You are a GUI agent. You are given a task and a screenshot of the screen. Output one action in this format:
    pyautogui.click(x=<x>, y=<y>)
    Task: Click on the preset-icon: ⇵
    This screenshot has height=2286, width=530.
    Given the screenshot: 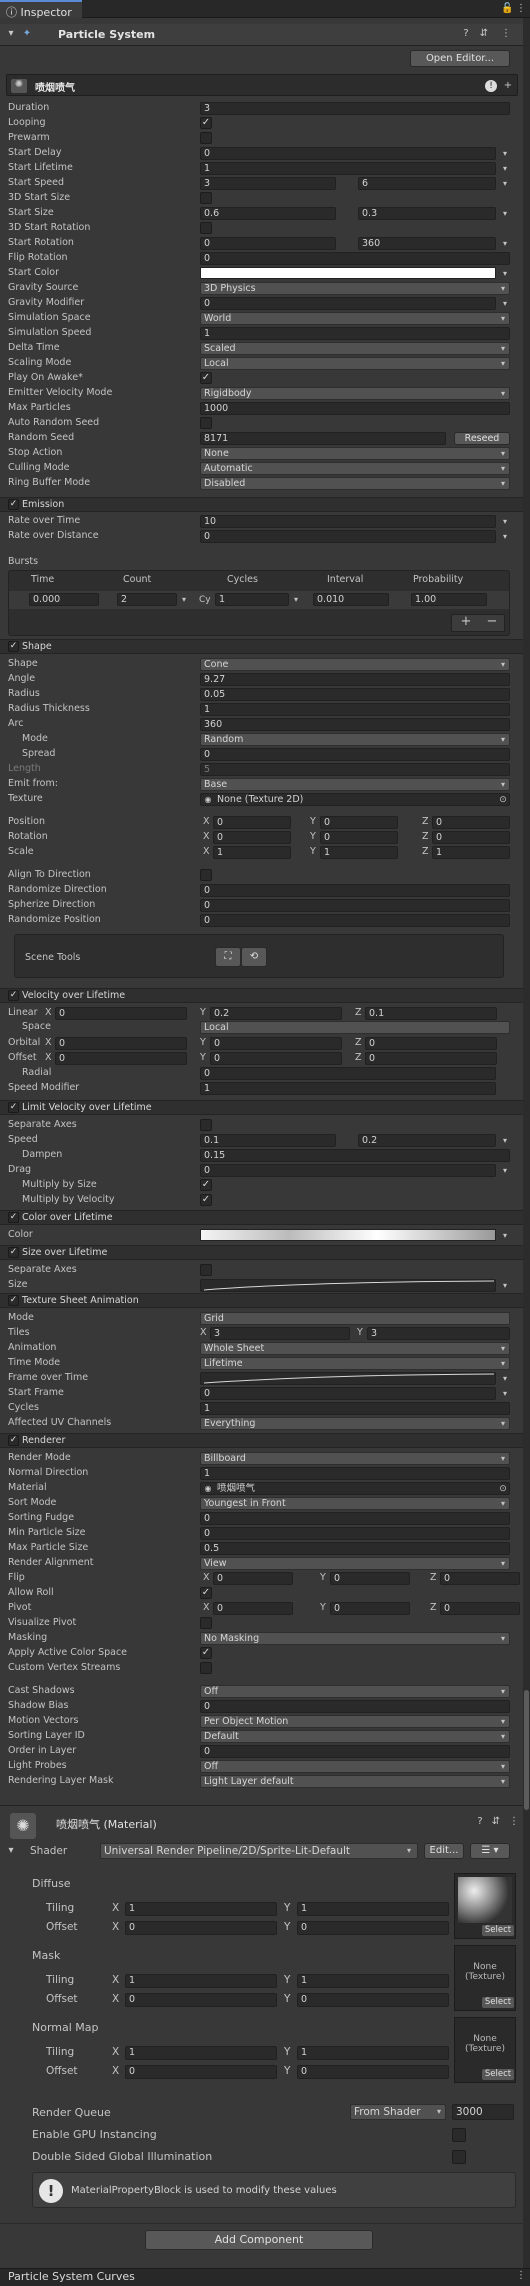 What is the action you would take?
    pyautogui.click(x=484, y=34)
    